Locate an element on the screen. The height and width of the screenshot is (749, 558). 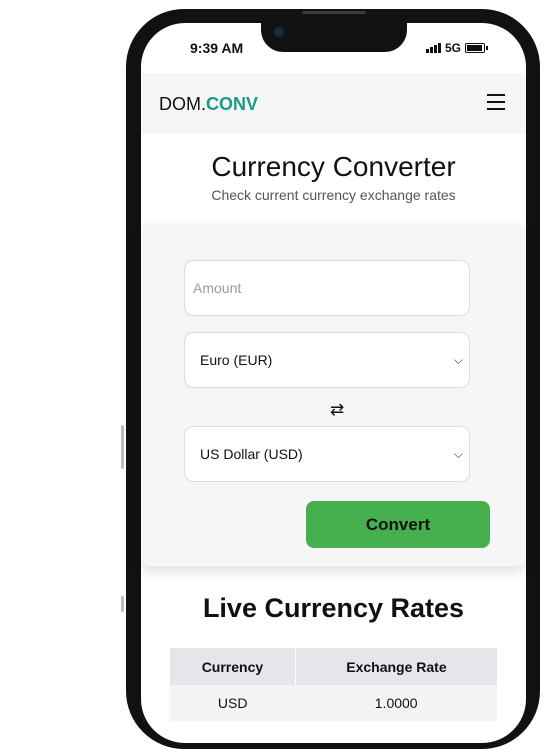
swap-arrows-icon: ⇄ is located at coordinates (337, 410).